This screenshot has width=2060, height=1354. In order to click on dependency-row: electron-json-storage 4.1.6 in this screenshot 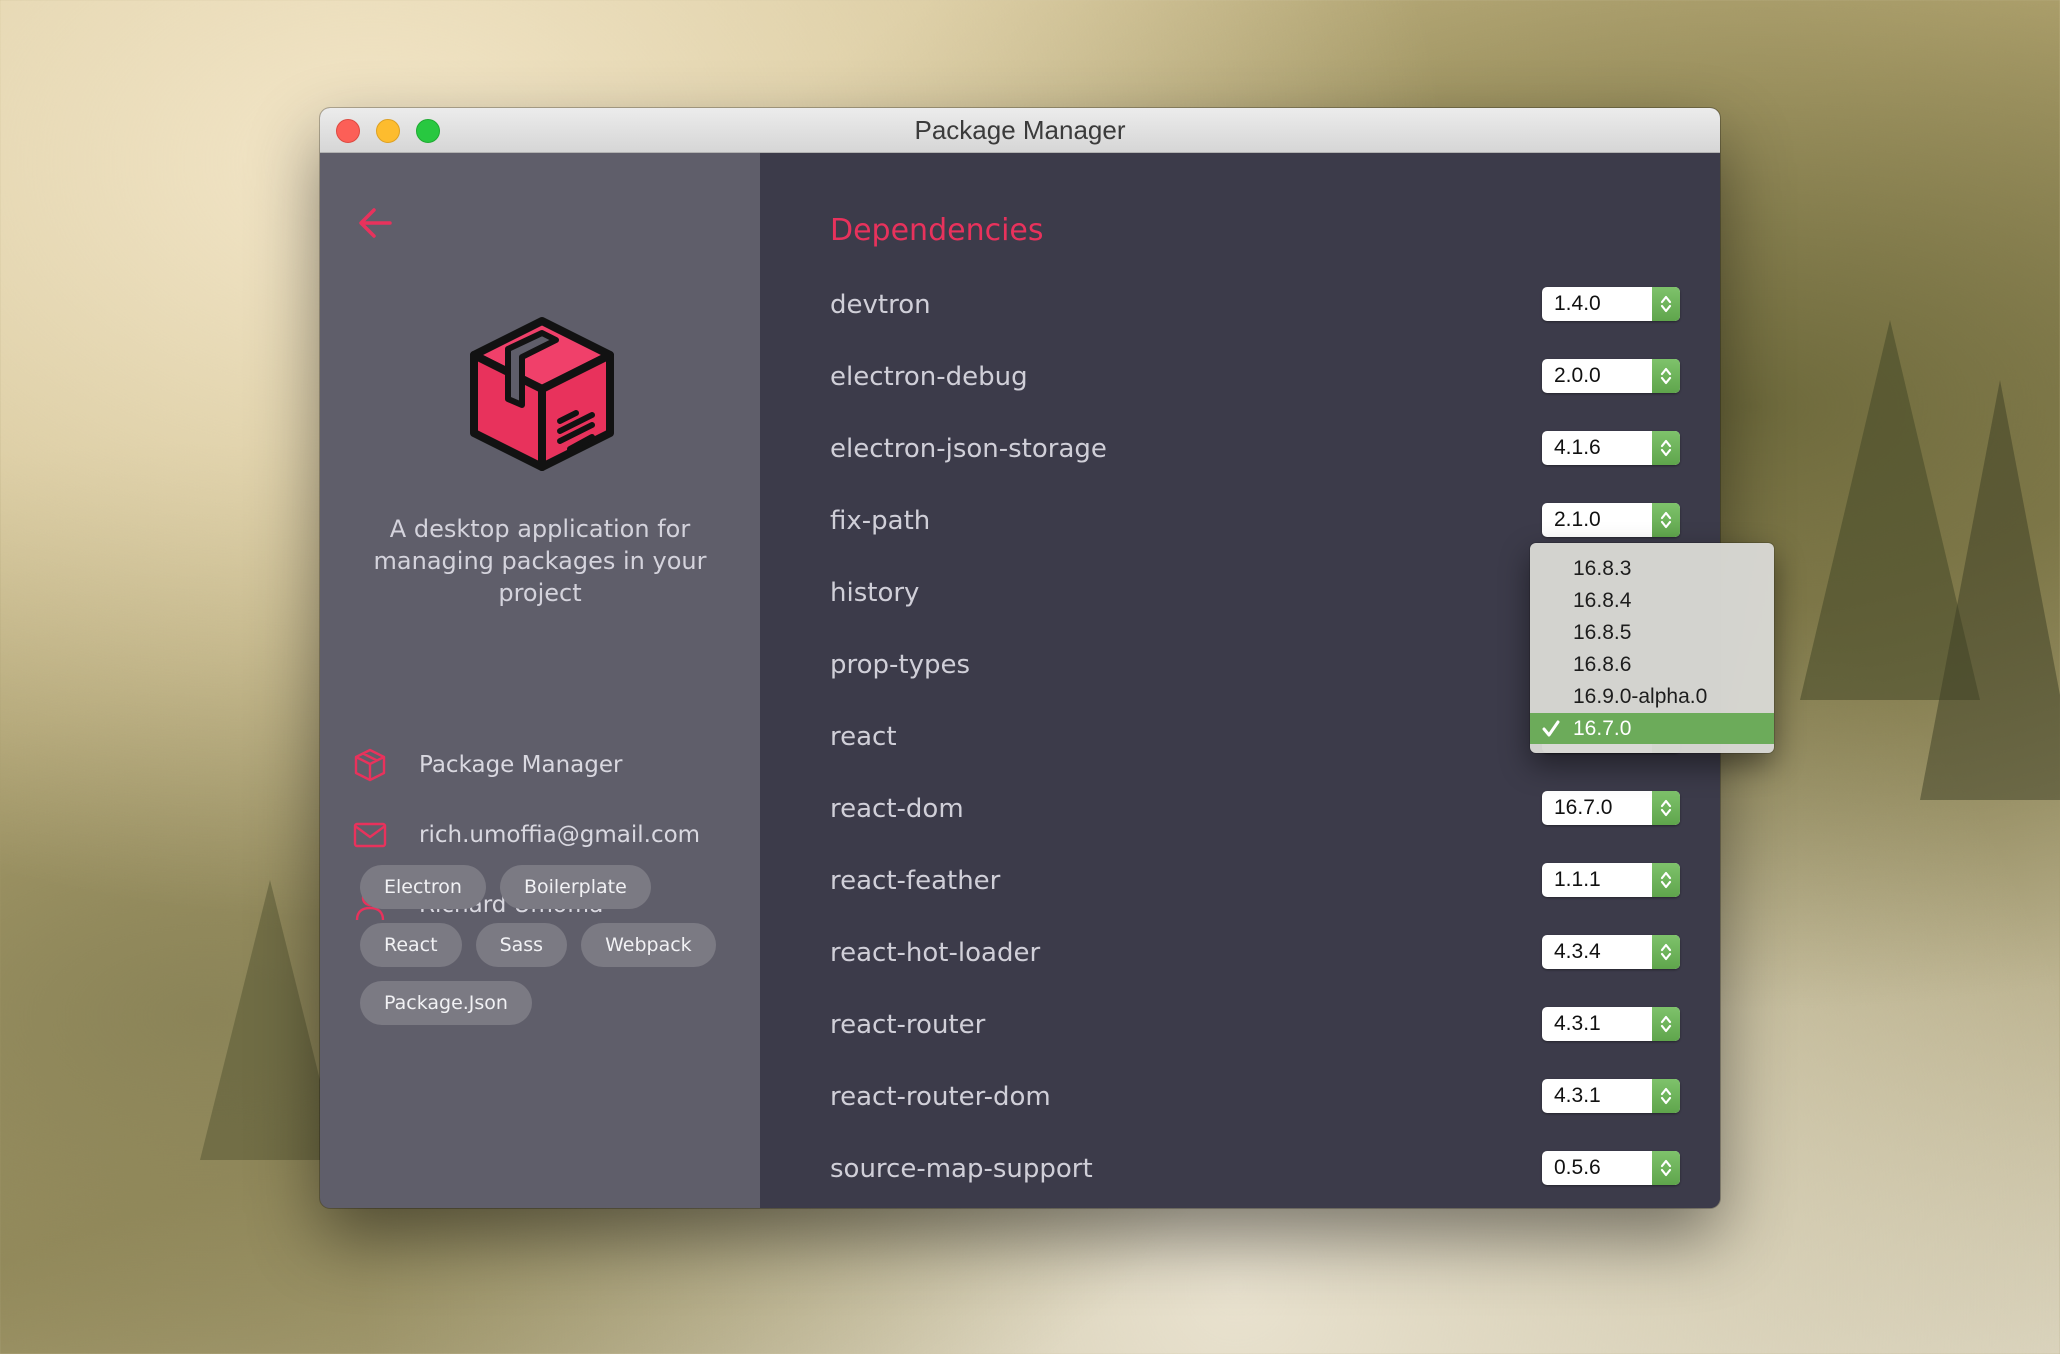, I will do `click(1255, 449)`.